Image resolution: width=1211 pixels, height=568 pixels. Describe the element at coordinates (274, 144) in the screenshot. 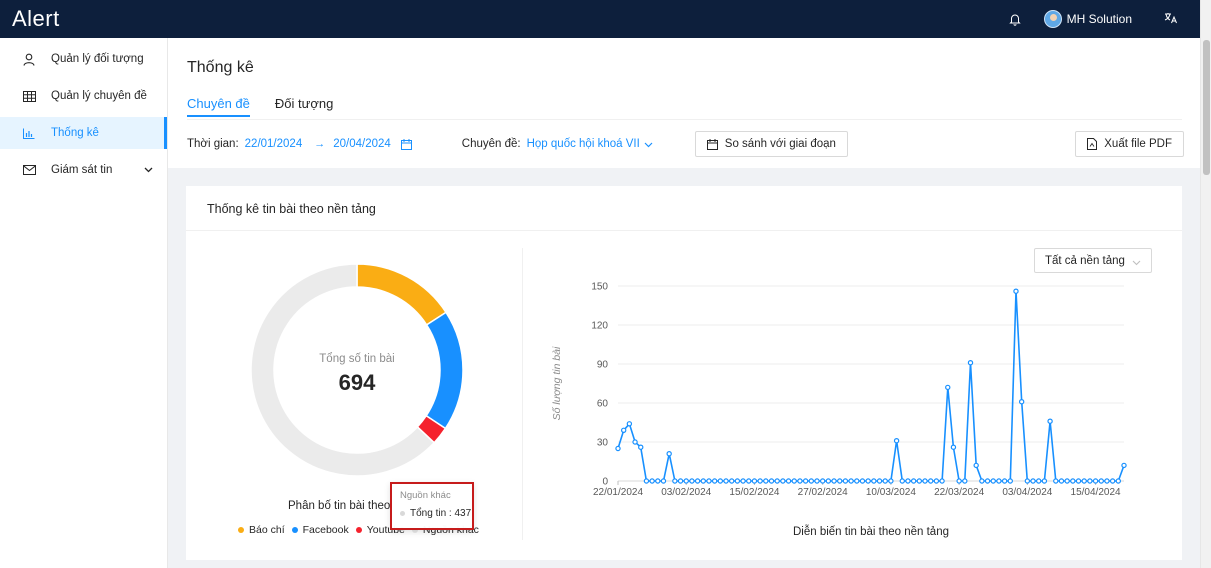

I see `date-from-input: 22/01/2024` at that location.